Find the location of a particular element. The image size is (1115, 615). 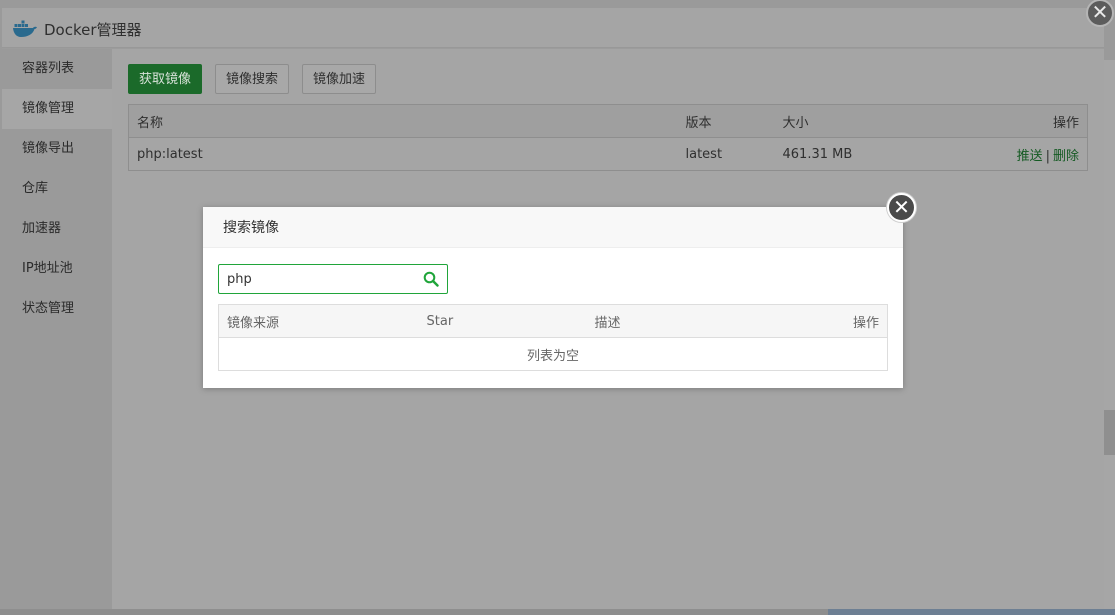

sidebar-item-images: 镜像管理 is located at coordinates (57, 109).